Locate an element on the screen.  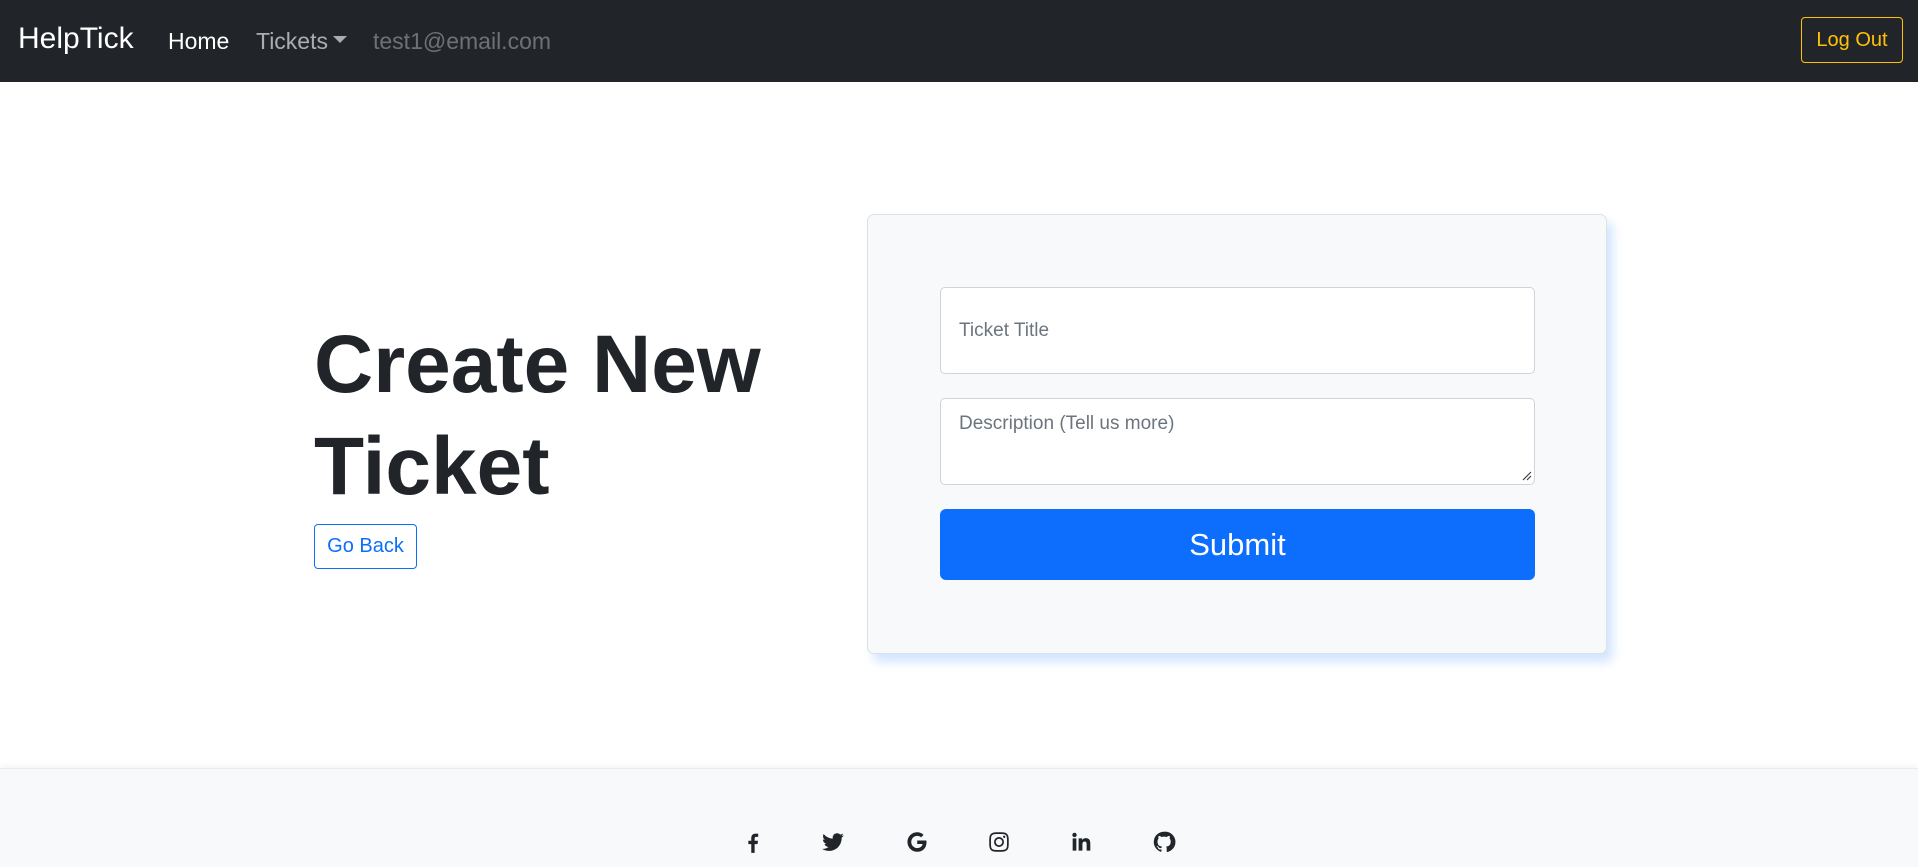
logout-button: Log Out is located at coordinates (1852, 40).